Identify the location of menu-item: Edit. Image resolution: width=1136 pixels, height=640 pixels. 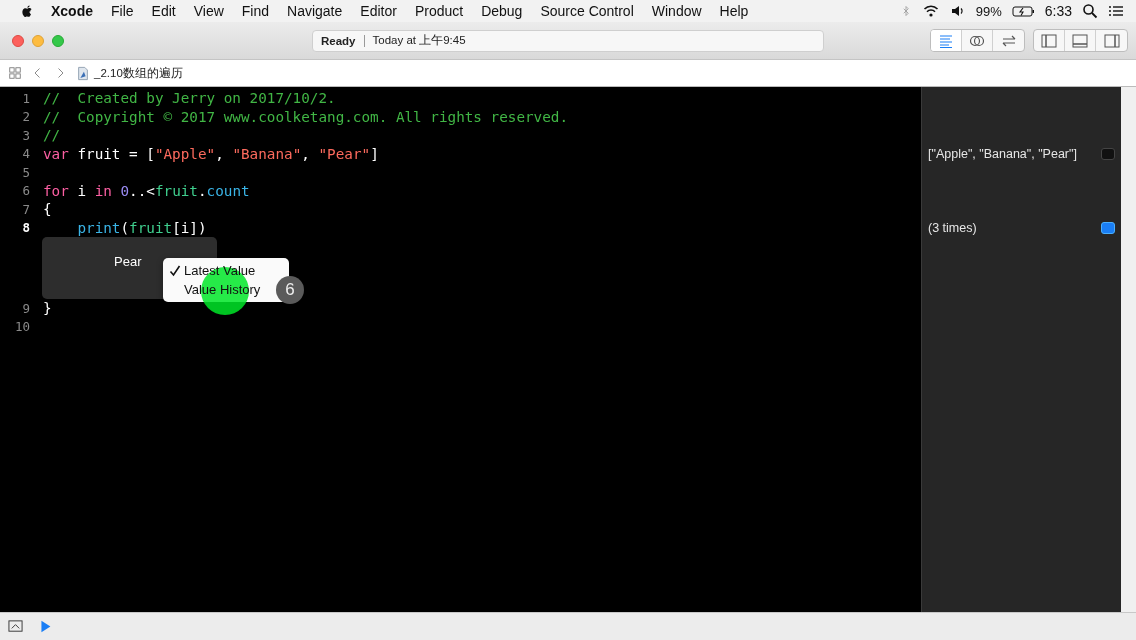
(163, 11).